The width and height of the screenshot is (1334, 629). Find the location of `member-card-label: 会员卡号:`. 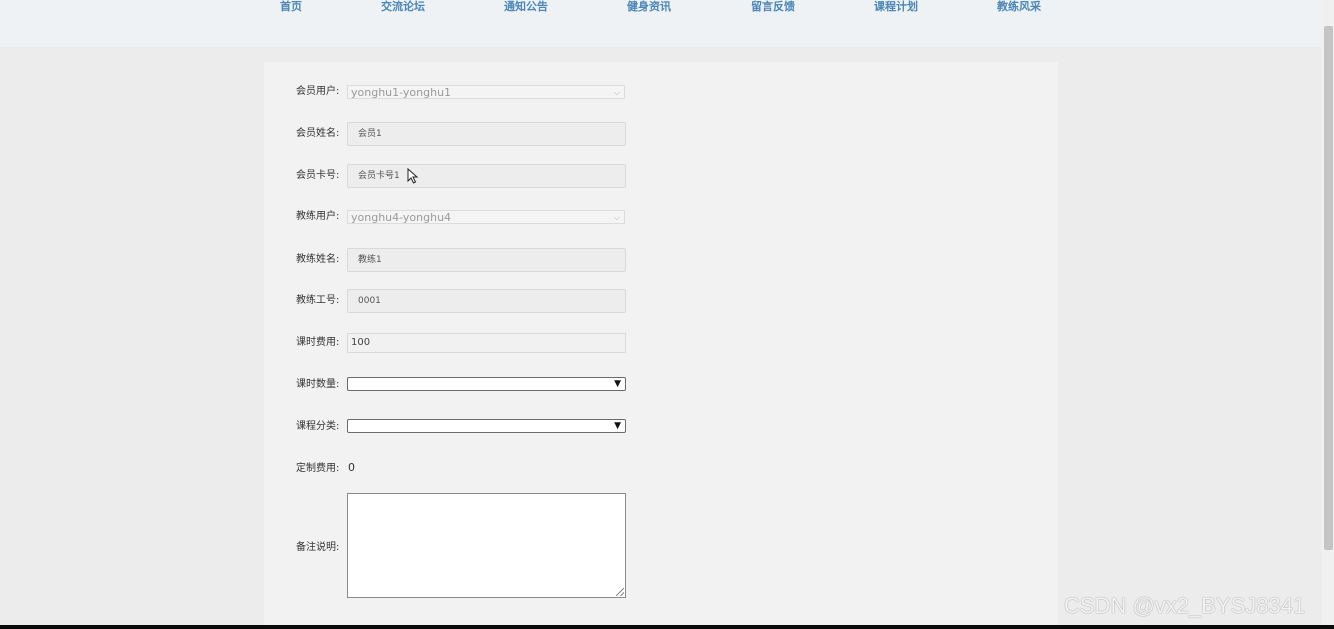

member-card-label: 会员卡号: is located at coordinates (318, 175).